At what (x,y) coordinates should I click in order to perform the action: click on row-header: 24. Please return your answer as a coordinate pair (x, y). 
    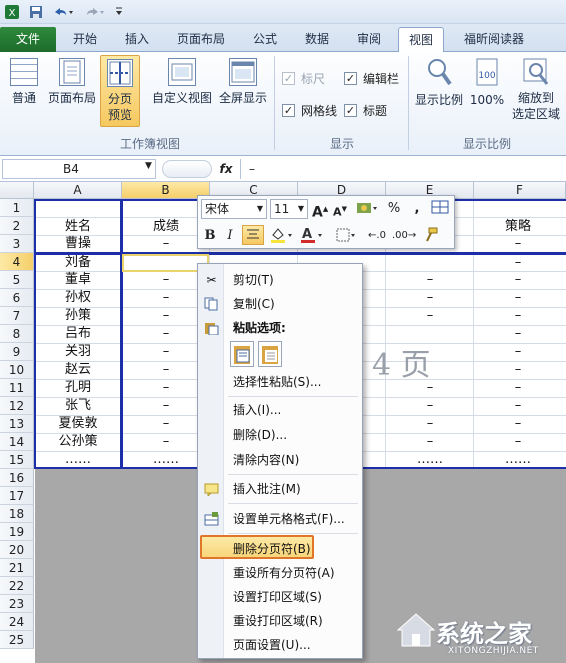
    Looking at the image, I should click on (17, 622).